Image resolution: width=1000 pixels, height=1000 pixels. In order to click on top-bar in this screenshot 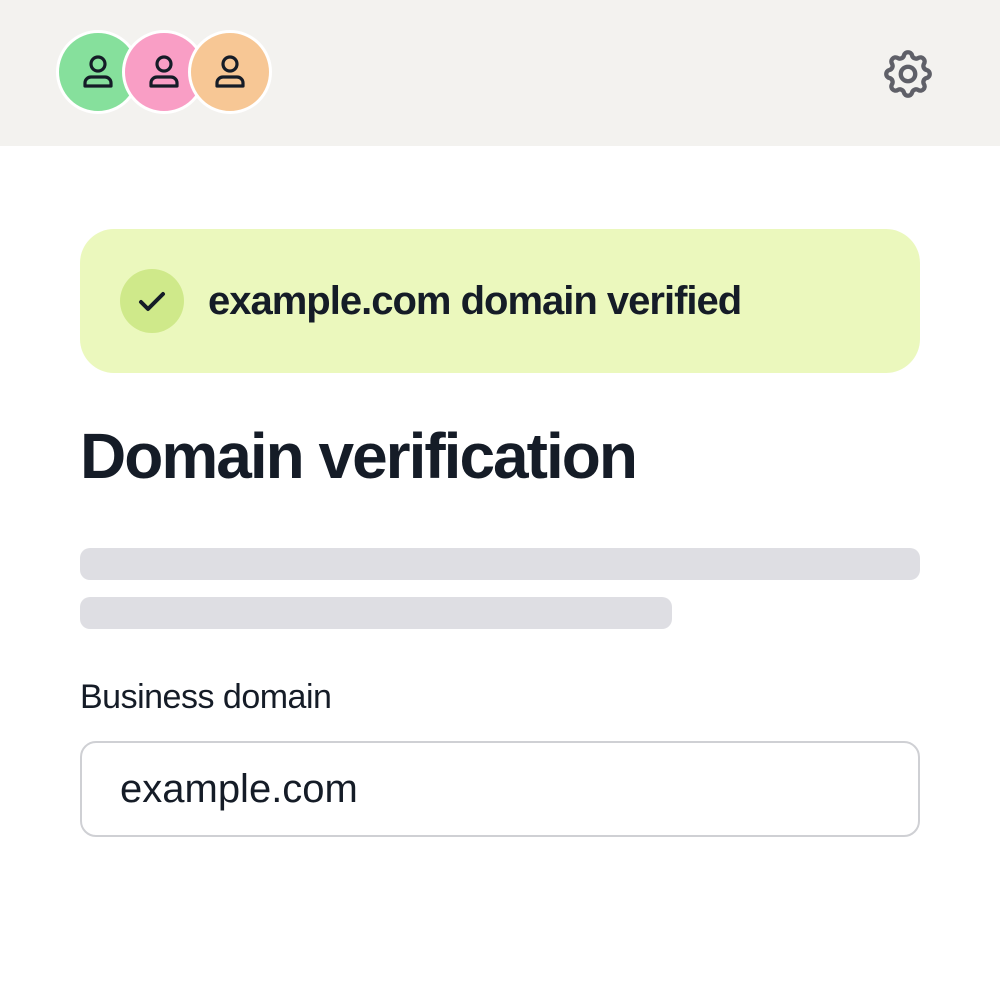, I will do `click(500, 73)`.